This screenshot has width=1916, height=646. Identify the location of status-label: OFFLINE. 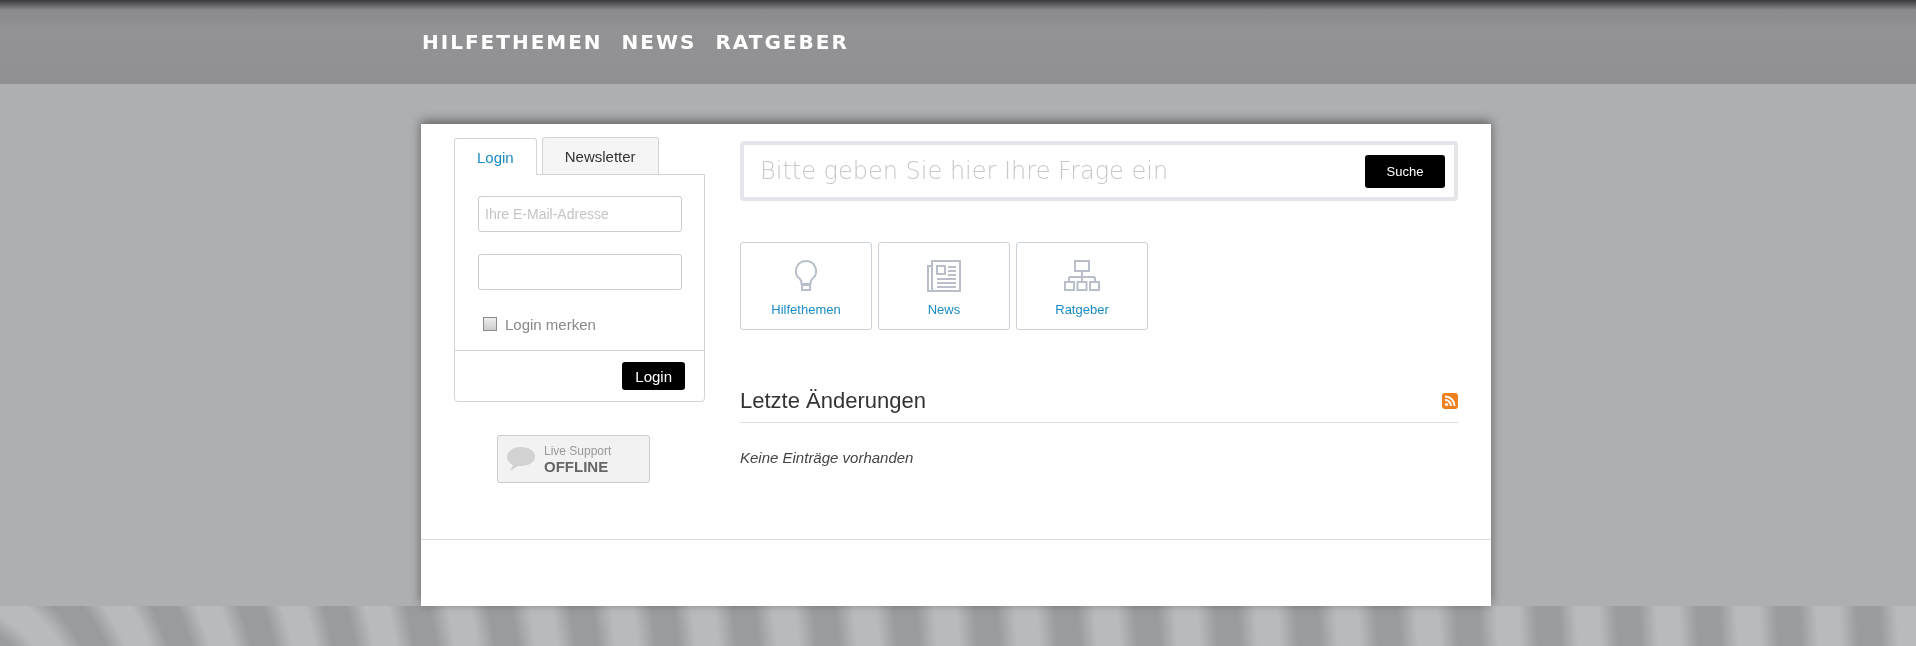
(577, 466).